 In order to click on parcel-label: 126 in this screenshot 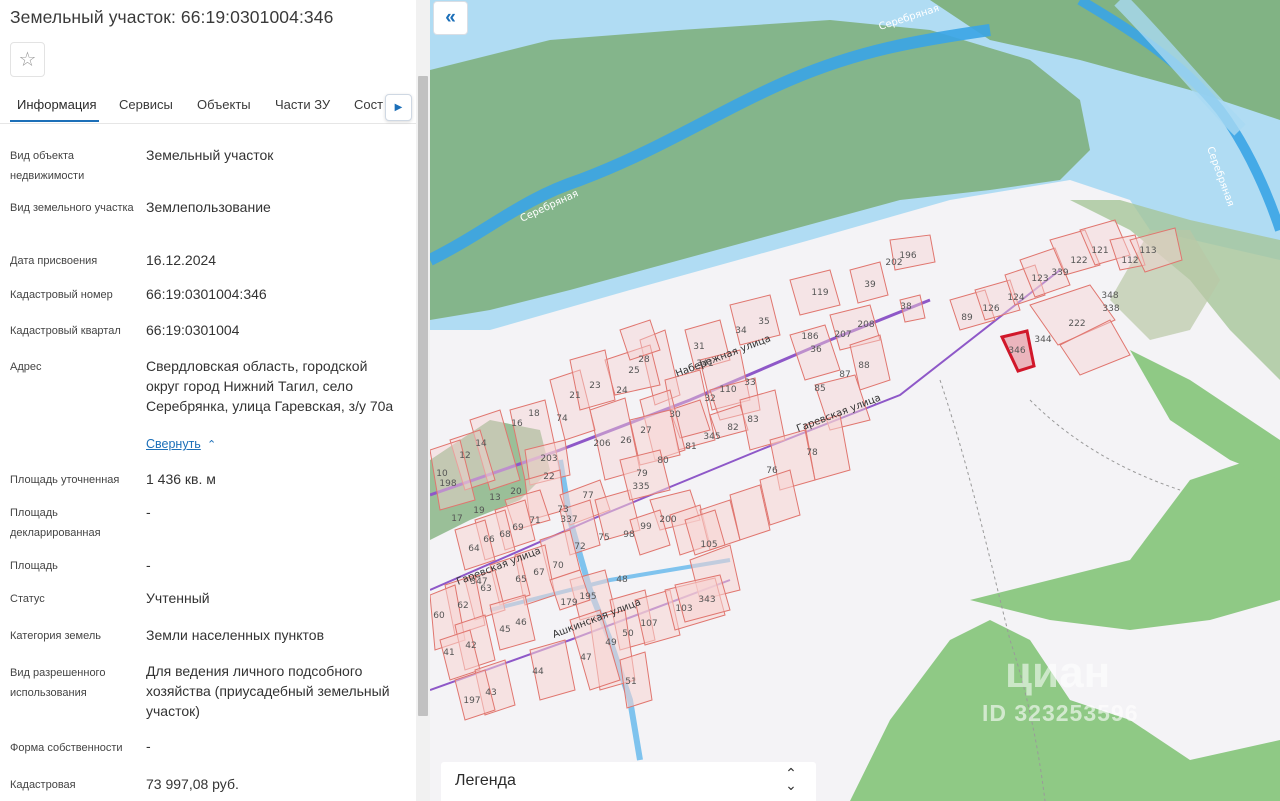, I will do `click(990, 309)`.